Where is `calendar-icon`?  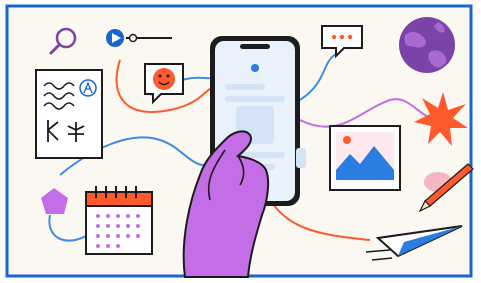
calendar-icon is located at coordinates (119, 220).